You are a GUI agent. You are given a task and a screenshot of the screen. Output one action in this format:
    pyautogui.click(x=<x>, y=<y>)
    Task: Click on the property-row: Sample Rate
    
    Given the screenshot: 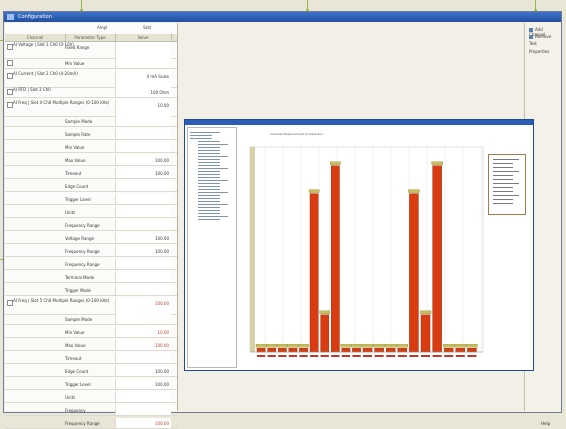 What is the action you would take?
    pyautogui.click(x=91, y=134)
    